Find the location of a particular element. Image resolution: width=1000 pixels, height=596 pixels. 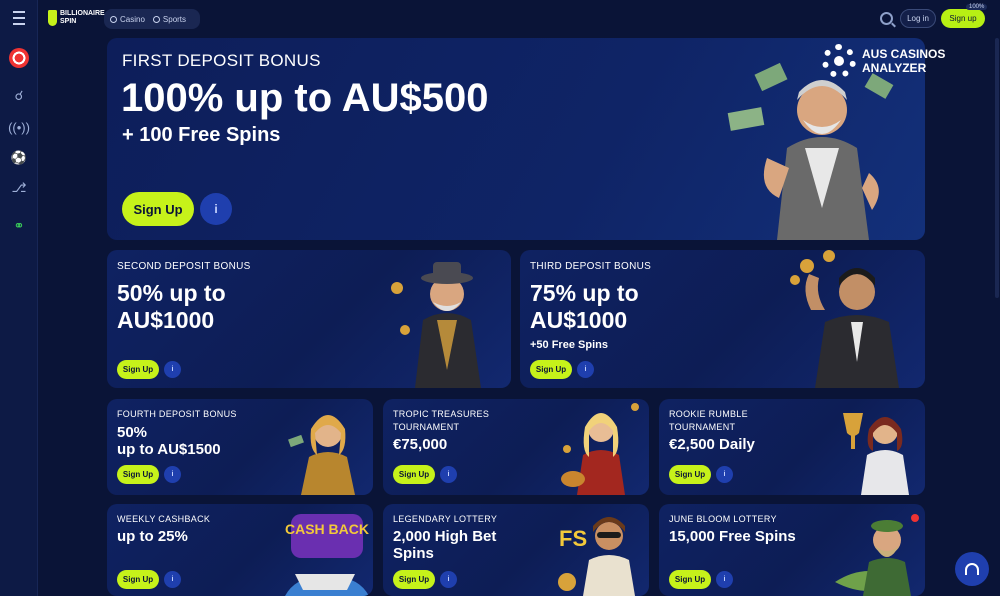

cherries-icon: ☌ is located at coordinates (19, 96).